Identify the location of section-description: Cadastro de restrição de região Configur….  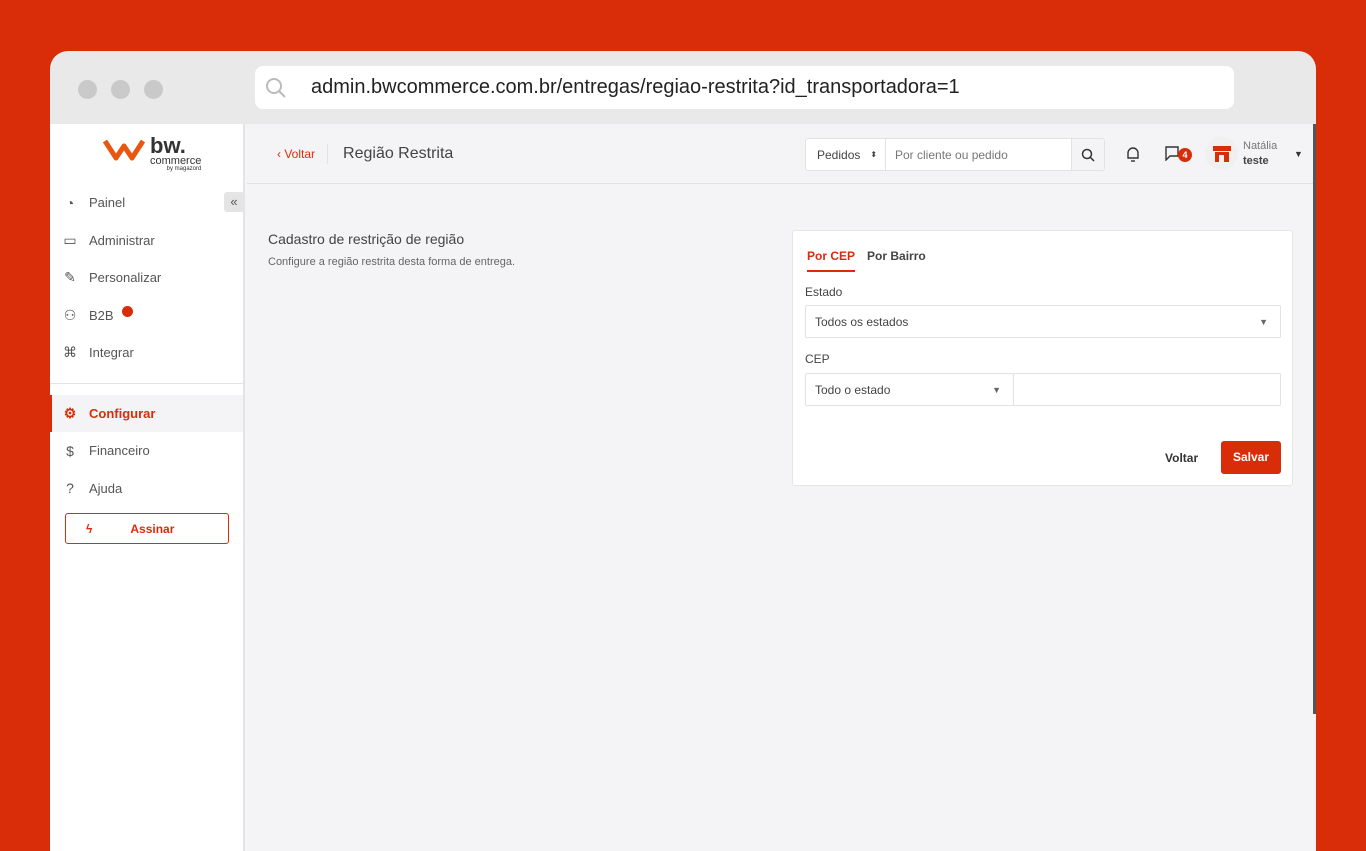
(391, 249).